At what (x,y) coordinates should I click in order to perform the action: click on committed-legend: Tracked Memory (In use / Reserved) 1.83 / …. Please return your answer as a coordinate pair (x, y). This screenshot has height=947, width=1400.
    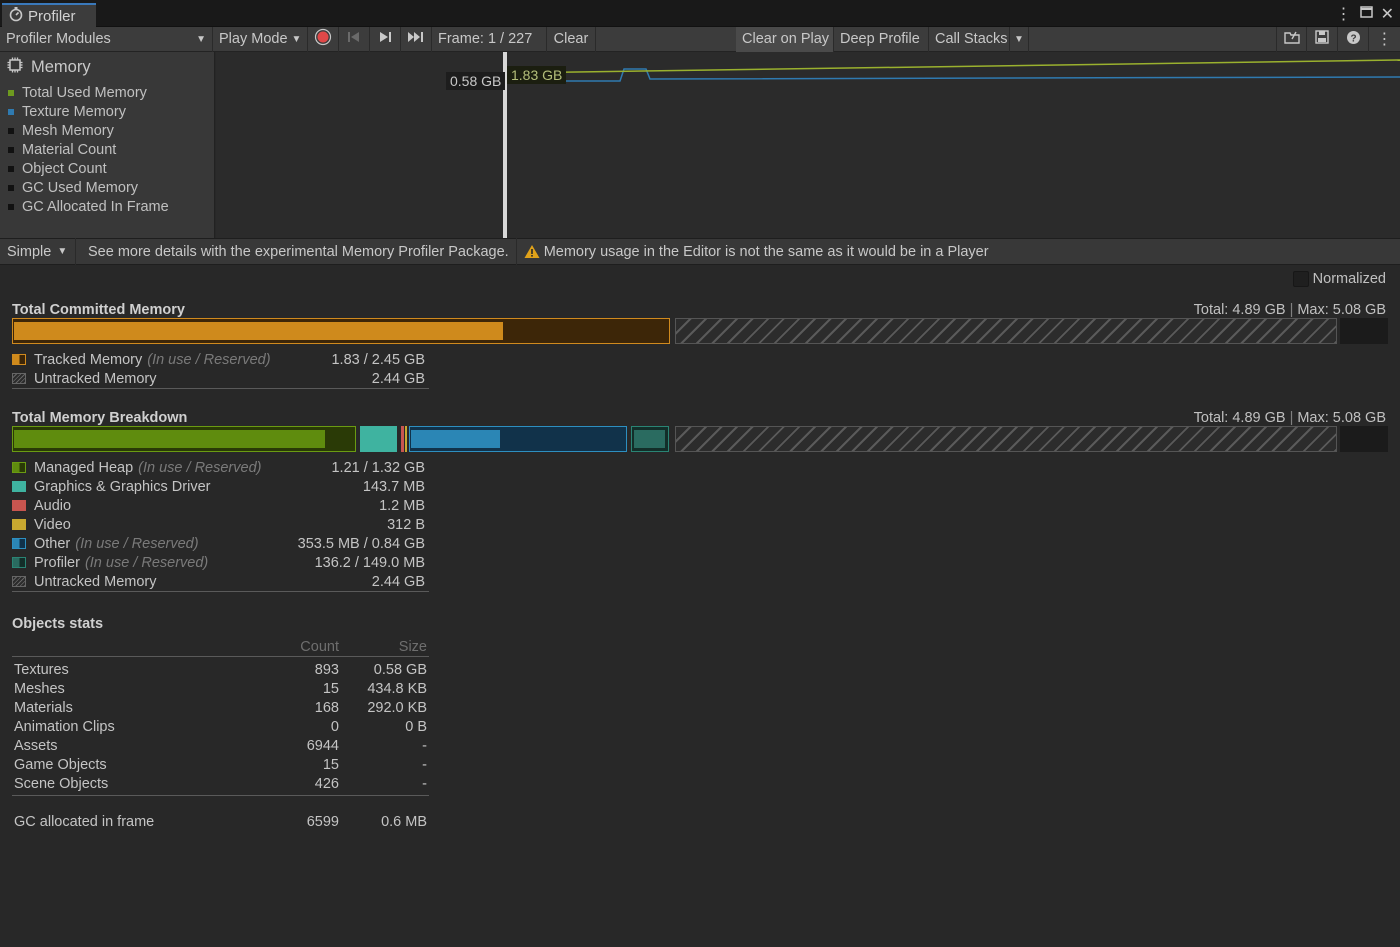
    Looking at the image, I should click on (220, 369).